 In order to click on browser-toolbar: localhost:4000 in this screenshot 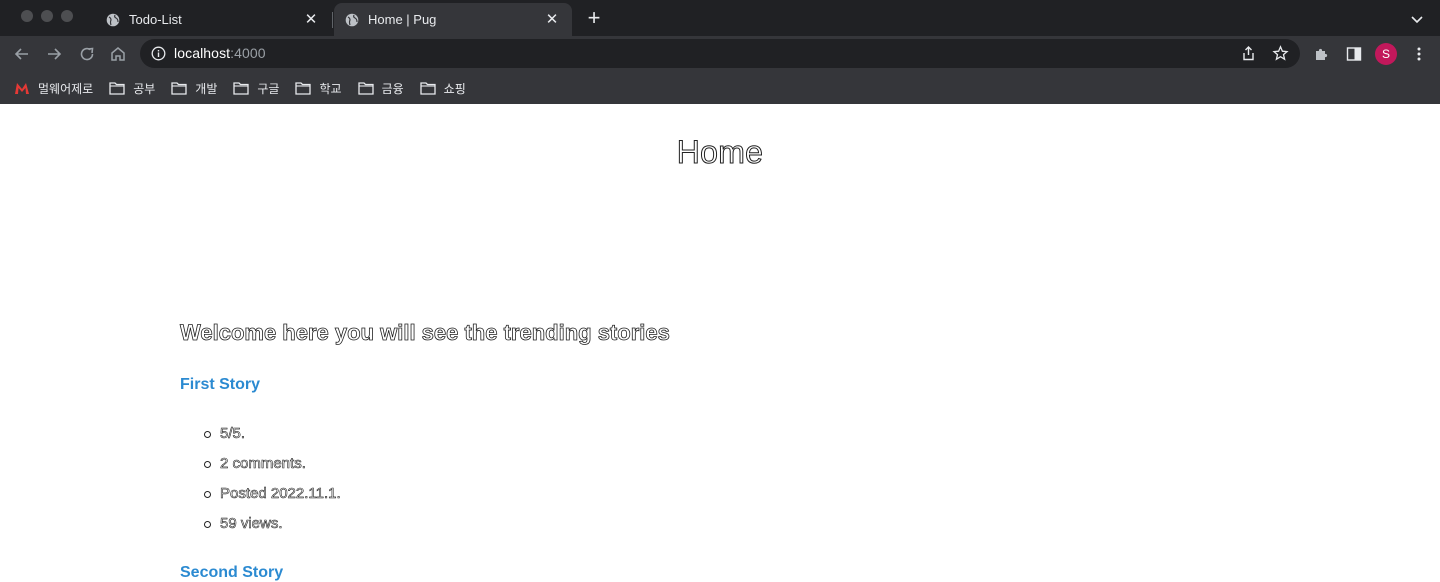, I will do `click(720, 54)`.